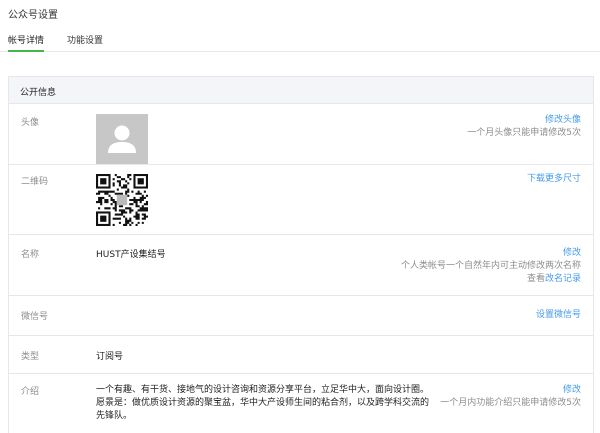 The height and width of the screenshot is (433, 600). I want to click on qrcode-icon, so click(122, 200).